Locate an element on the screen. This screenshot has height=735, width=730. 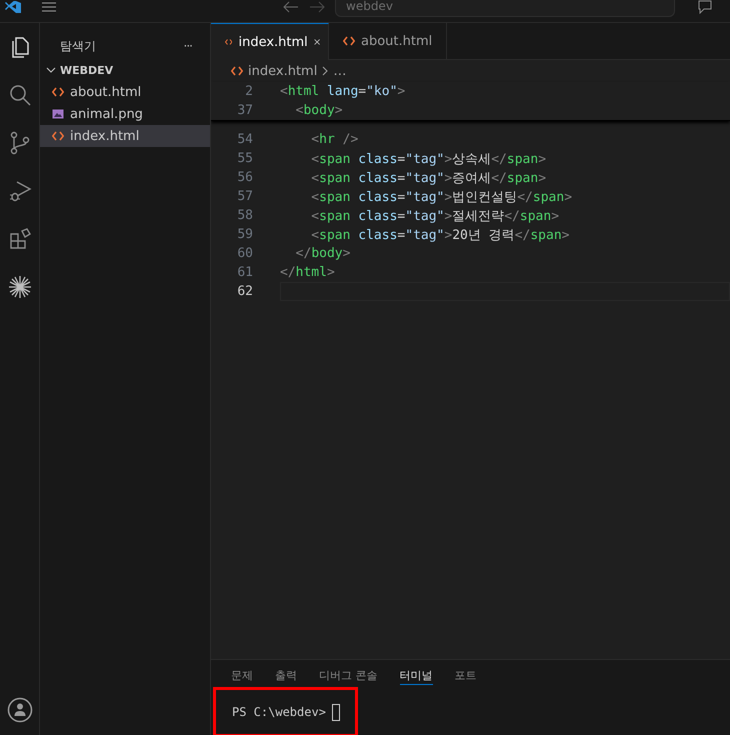
code-line: <html lang="ko"> is located at coordinates (343, 91).